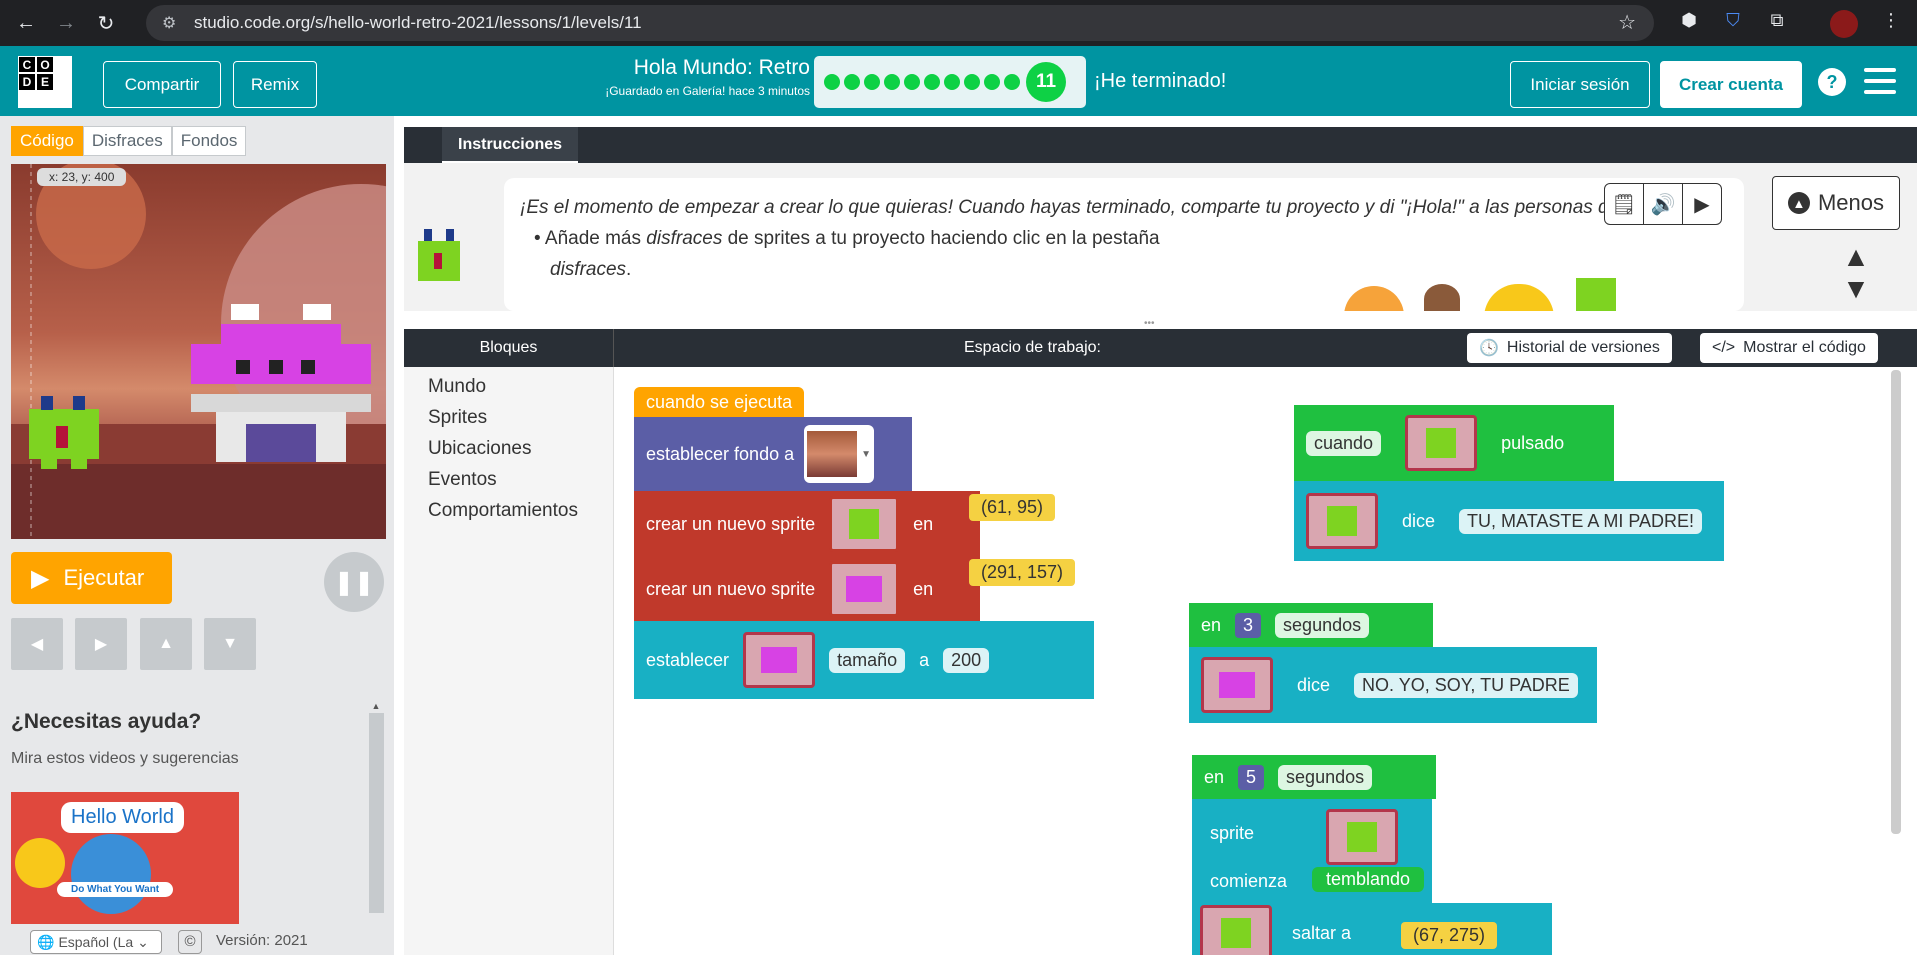  Describe the element at coordinates (1702, 204) in the screenshot. I see `play-audio-icon: ▶` at that location.